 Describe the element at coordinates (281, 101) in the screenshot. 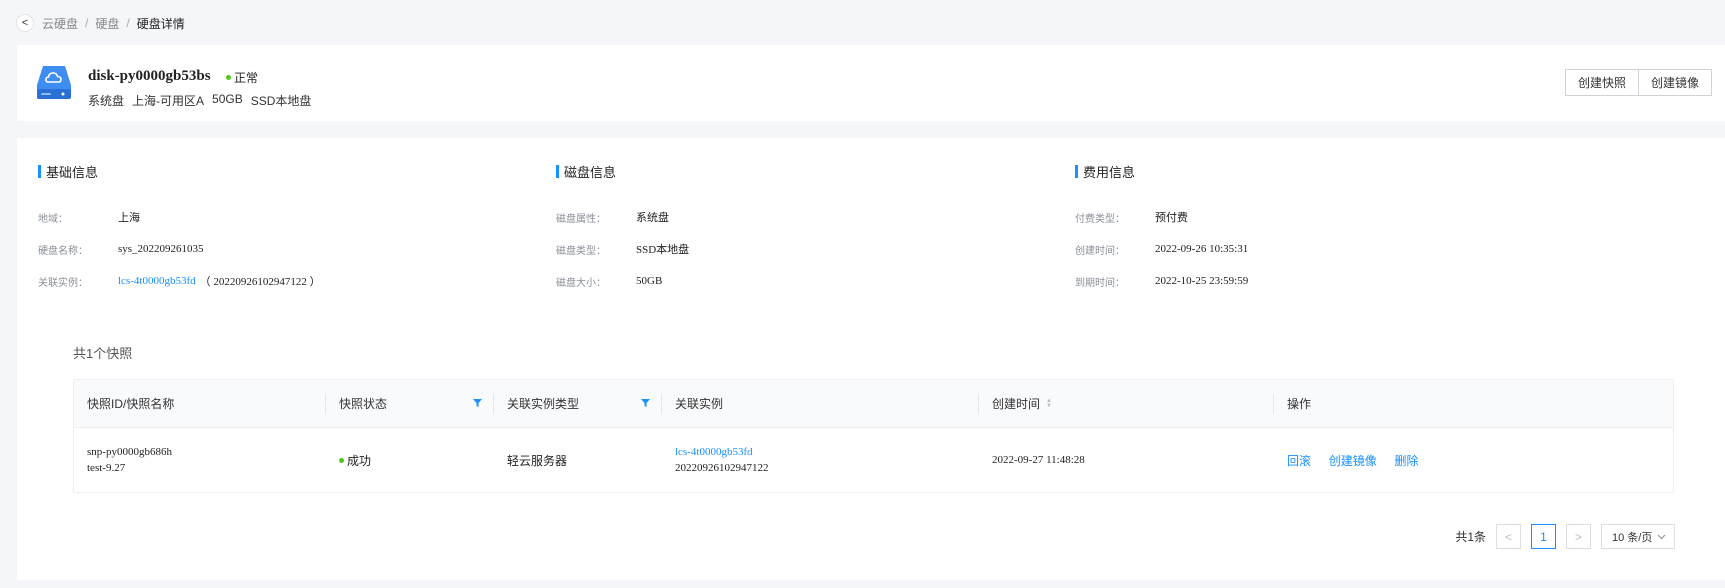

I see `disk-meta-type: SSD本地盘` at that location.